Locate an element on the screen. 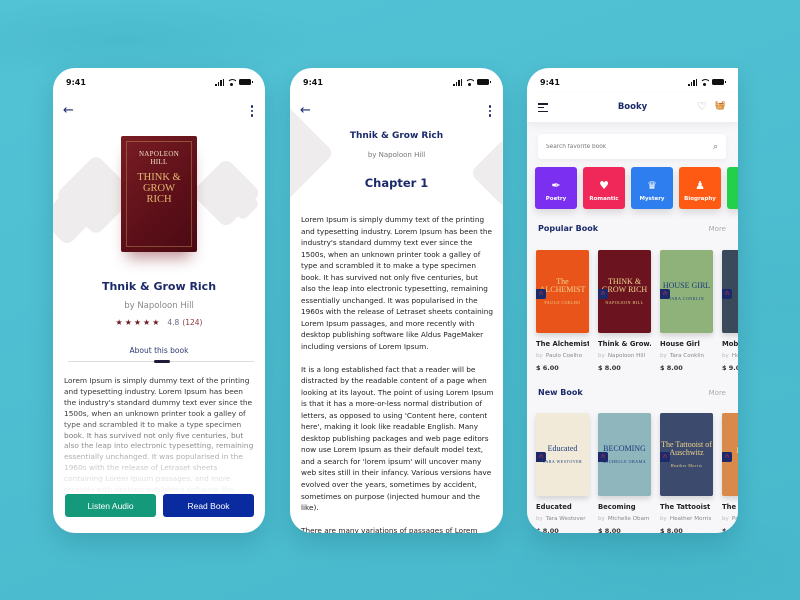 This screenshot has height=600, width=800. cover-title: BECOMING is located at coordinates (624, 449).